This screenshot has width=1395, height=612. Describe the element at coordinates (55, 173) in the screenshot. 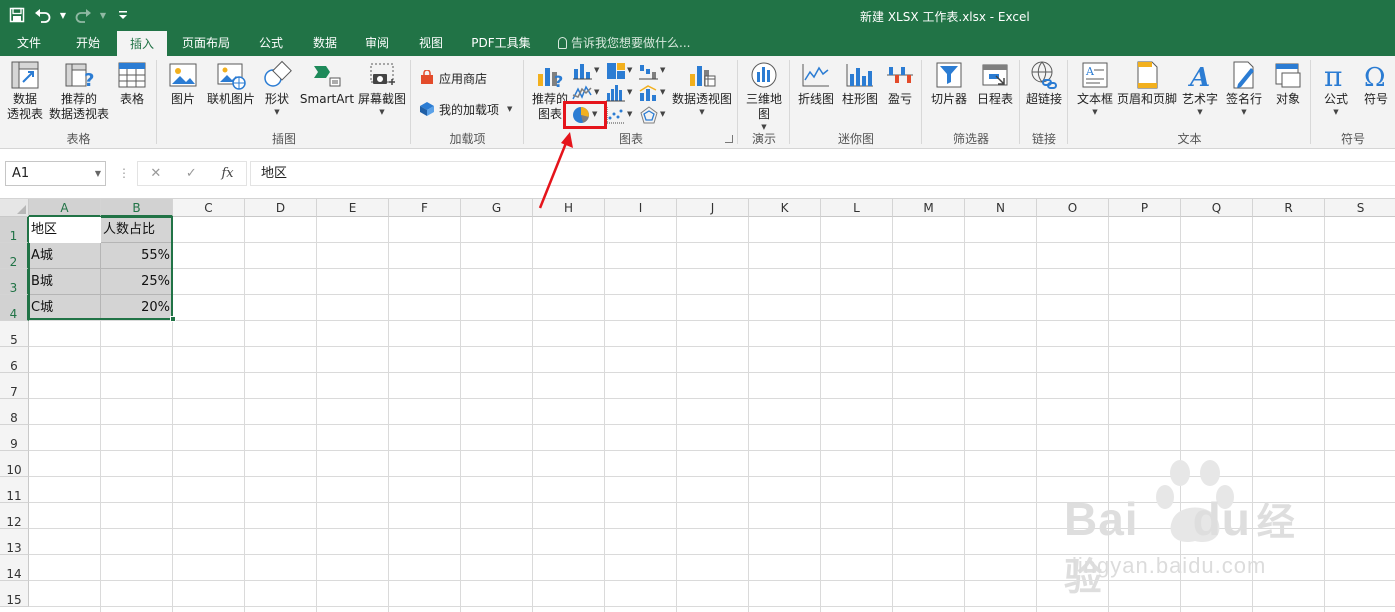

I see `name-box: A1 ▼` at that location.